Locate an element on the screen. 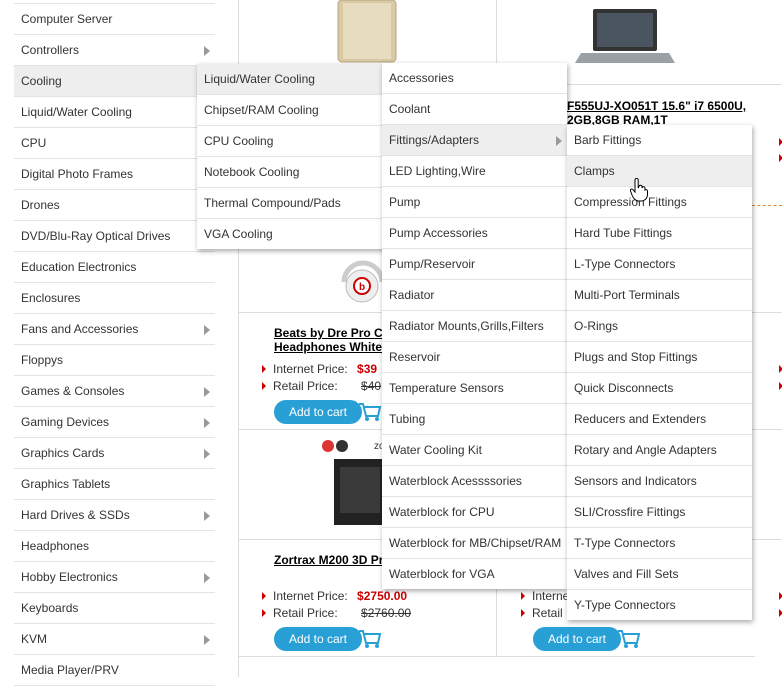 This screenshot has height=686, width=782. cooling-menu-item: Liquid/Water Cooling is located at coordinates (292, 79).